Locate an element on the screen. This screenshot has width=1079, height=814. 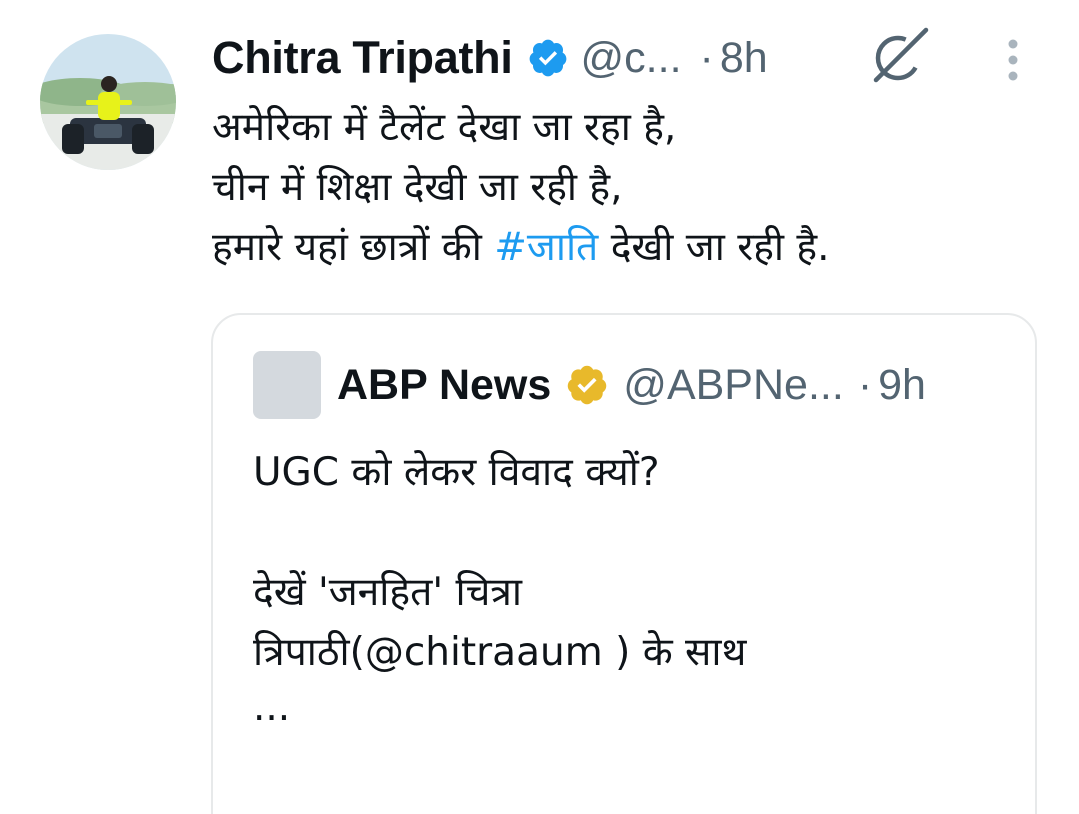
tweet-text-segment: देखी जा रही है. is located at coordinates (714, 247).